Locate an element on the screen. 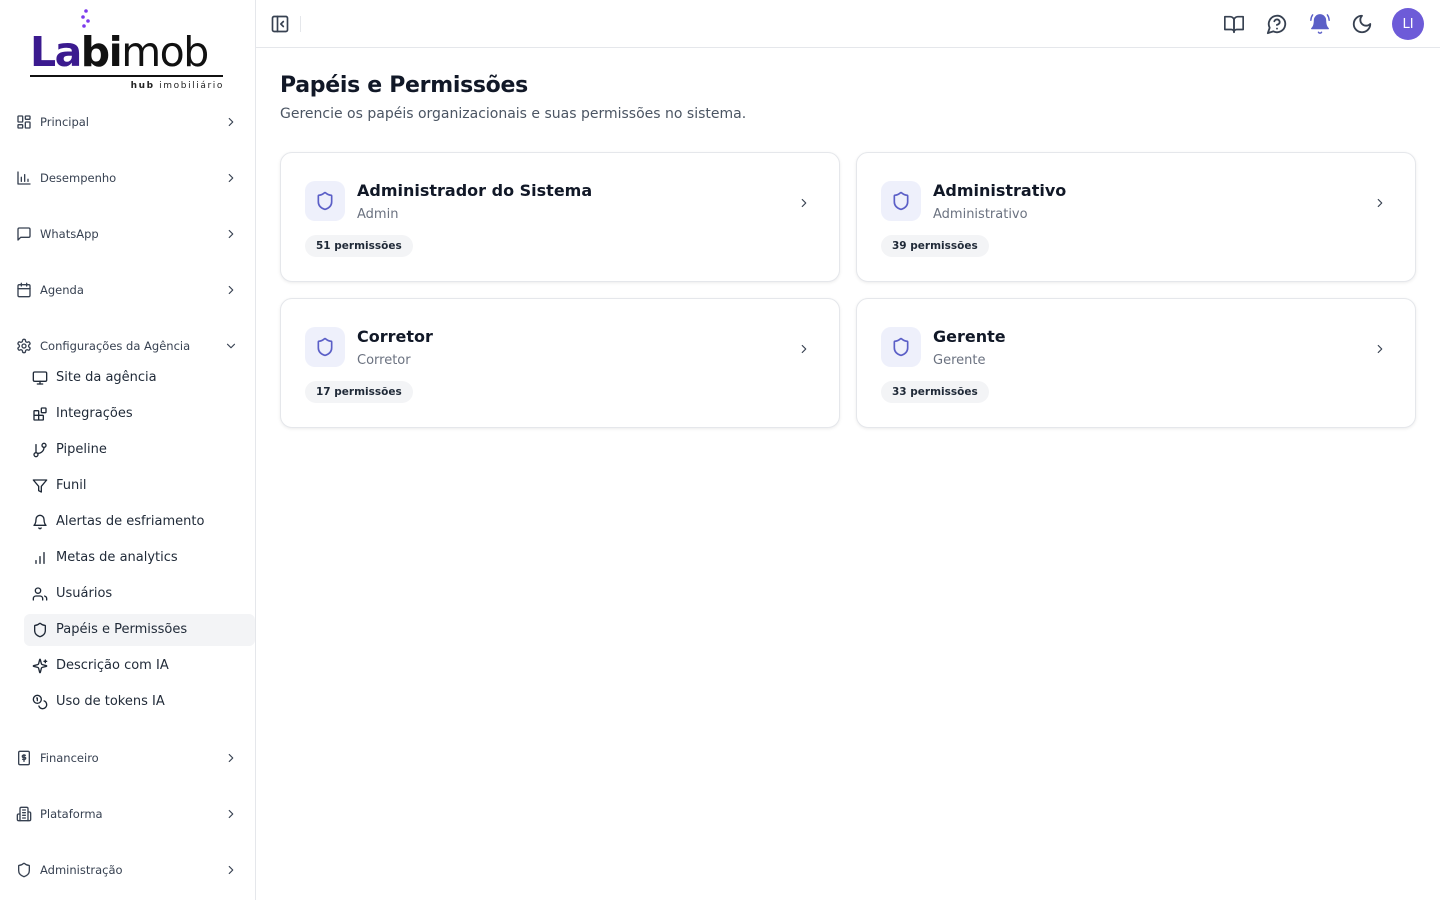  sidebar-item-site-da-agencia: Site da agência is located at coordinates (139, 378).